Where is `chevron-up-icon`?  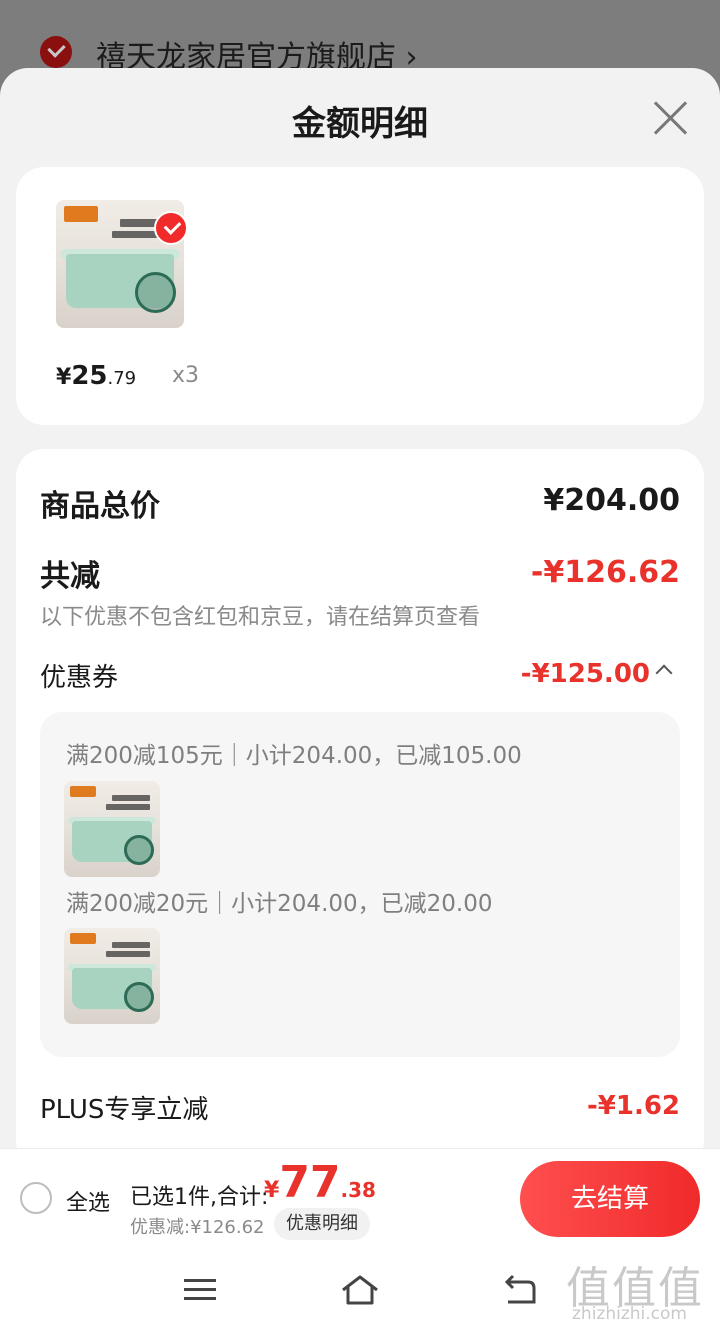
chevron-up-icon is located at coordinates (664, 673).